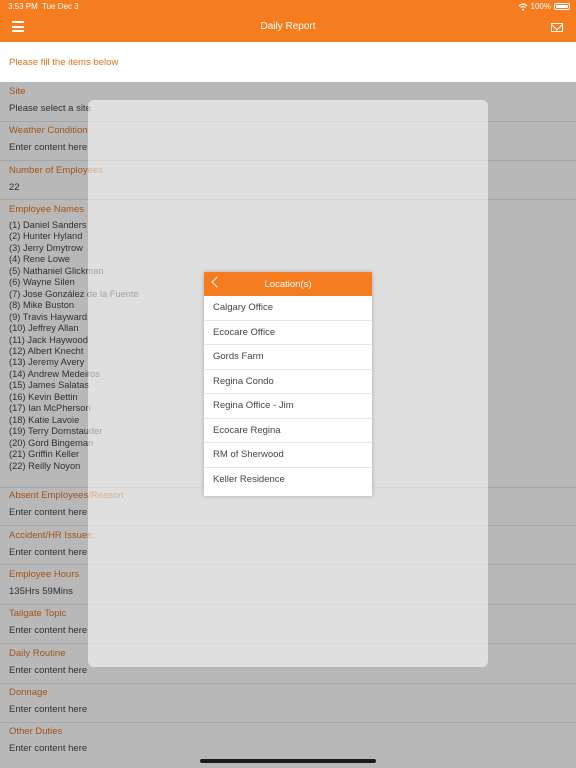 The image size is (576, 768). Describe the element at coordinates (23, 6) in the screenshot. I see `status-time: 3:53 PM` at that location.